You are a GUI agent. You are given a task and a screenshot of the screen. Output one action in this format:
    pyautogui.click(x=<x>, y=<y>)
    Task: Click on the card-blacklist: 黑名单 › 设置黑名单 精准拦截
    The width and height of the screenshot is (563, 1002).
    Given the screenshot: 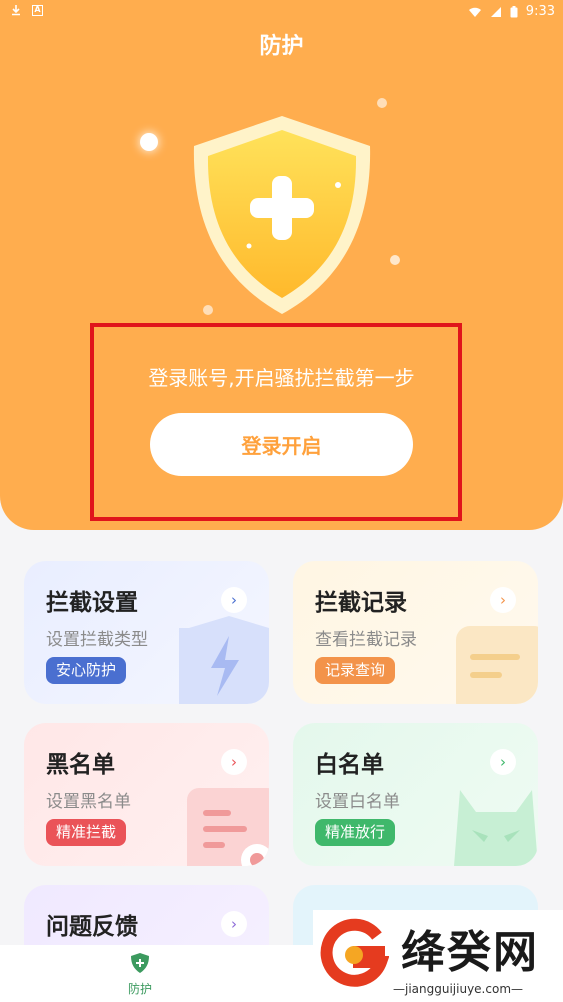 What is the action you would take?
    pyautogui.click(x=146, y=794)
    